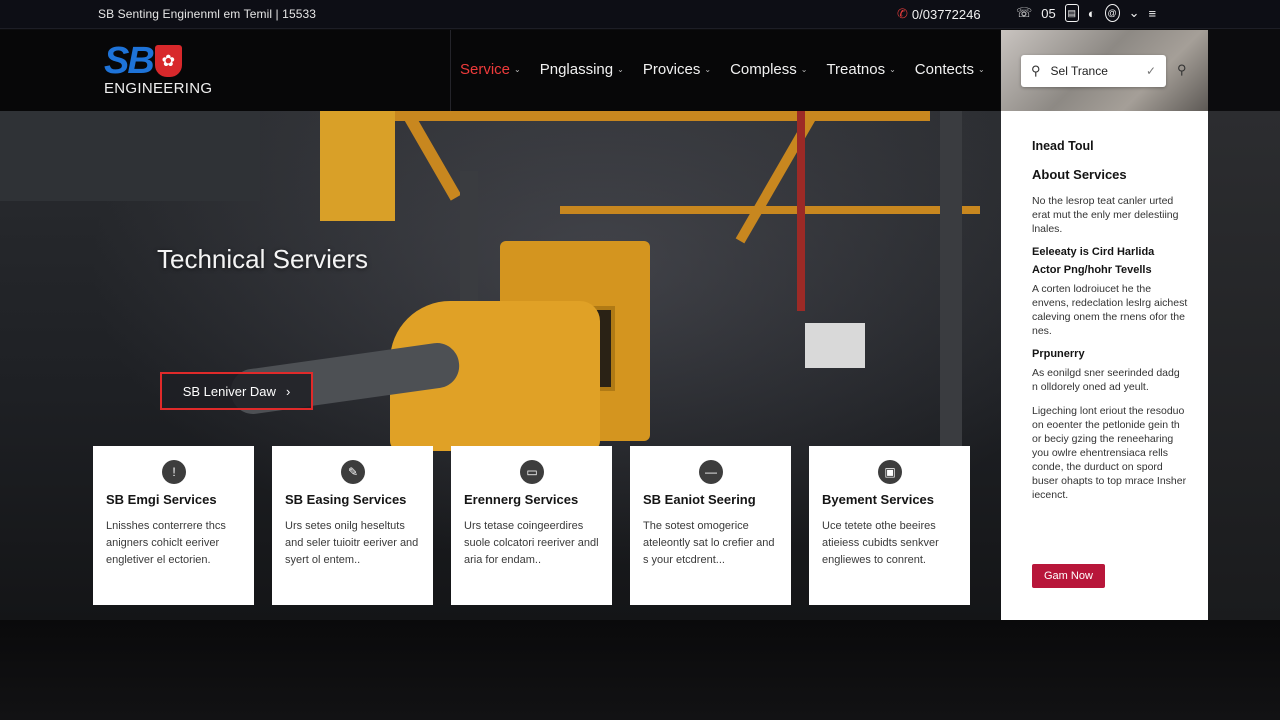 This screenshot has width=1280, height=720. I want to click on hero-wall, so click(130, 156).